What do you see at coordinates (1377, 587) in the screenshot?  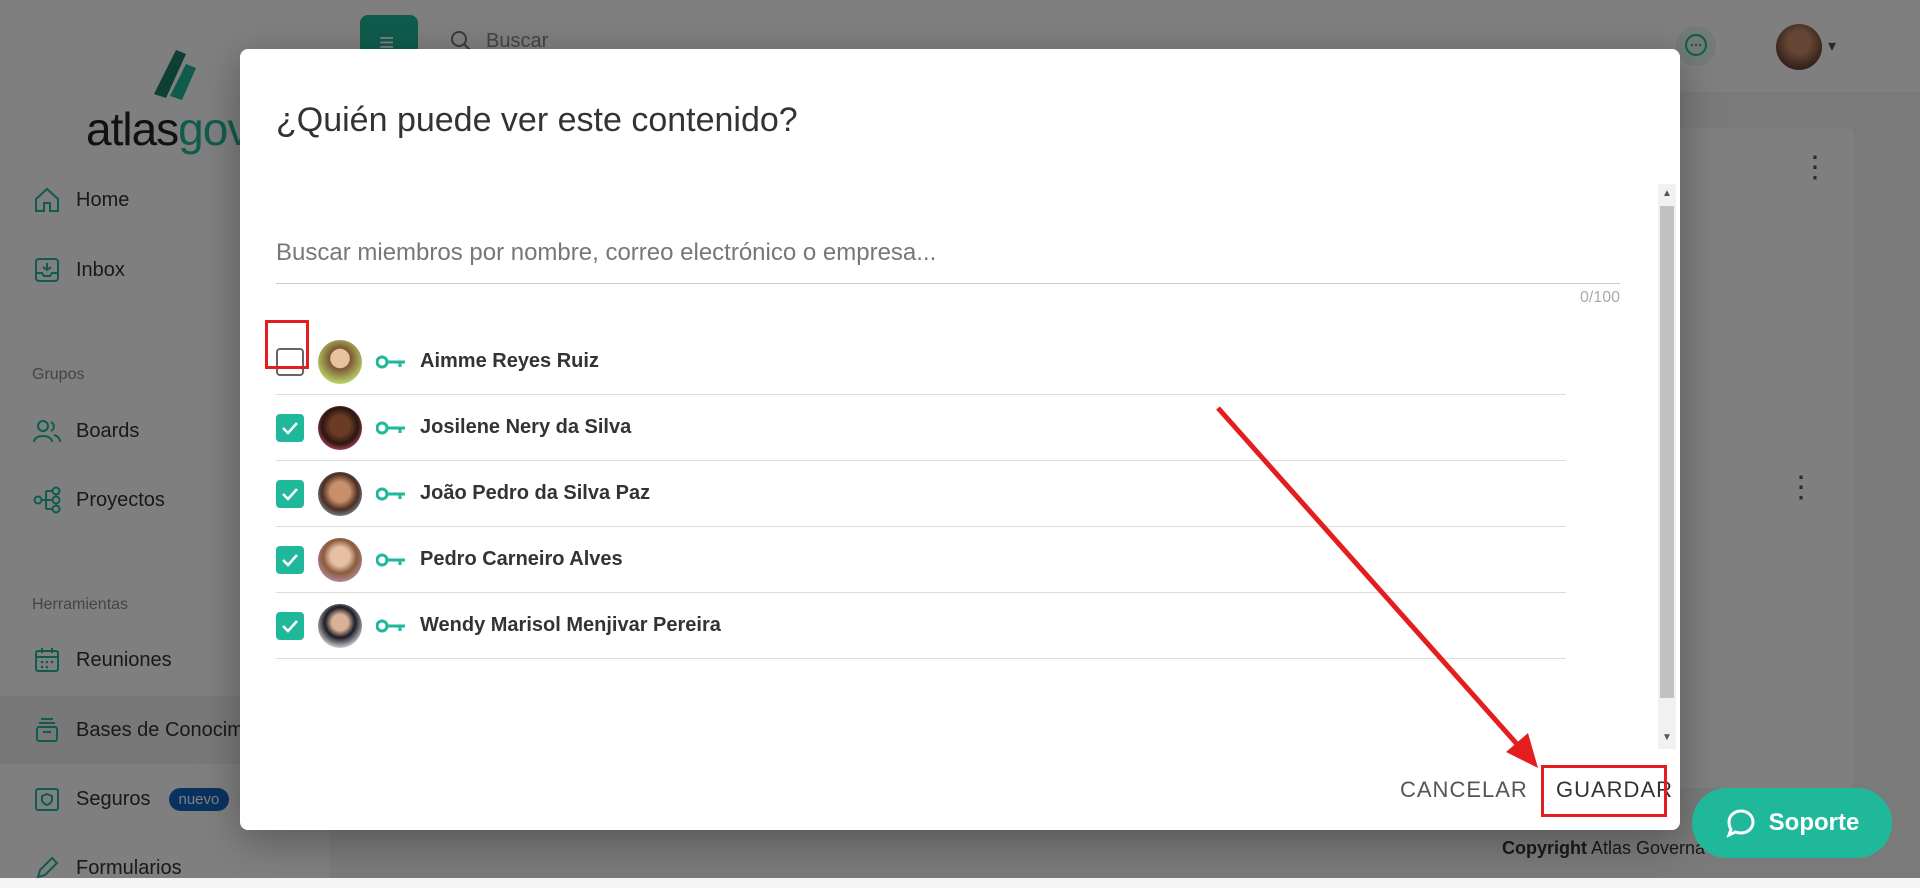 I see `annotation-arrow` at bounding box center [1377, 587].